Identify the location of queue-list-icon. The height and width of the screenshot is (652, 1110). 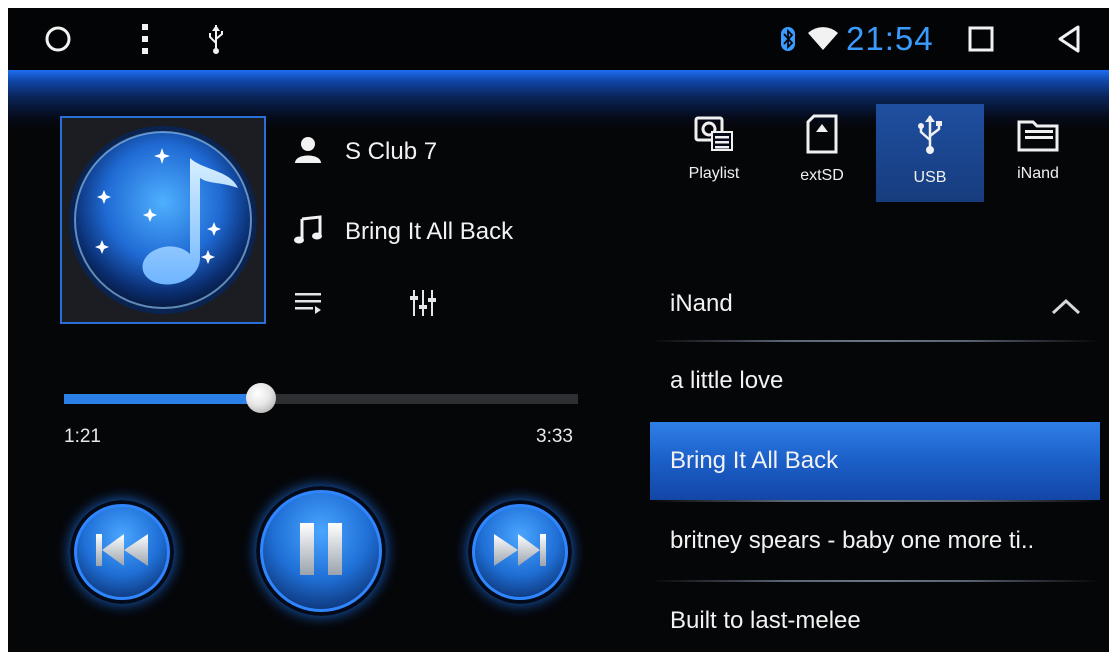
(308, 305).